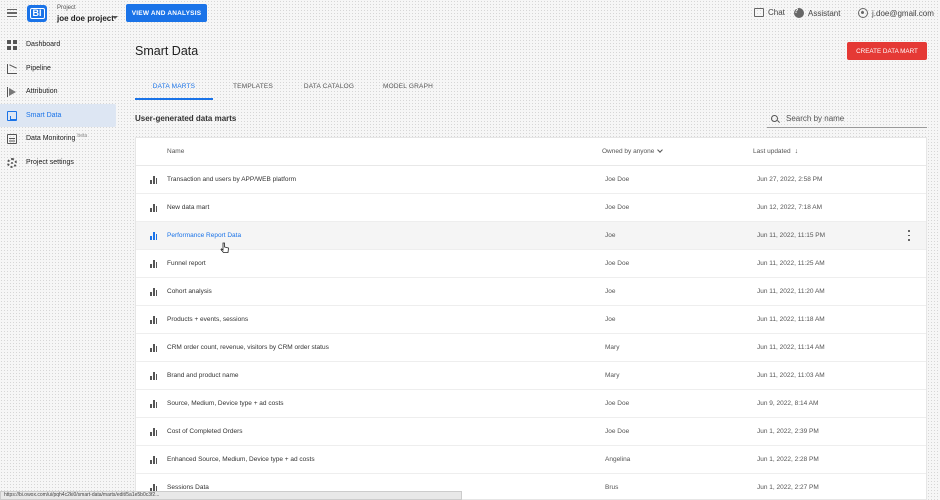 This screenshot has width=940, height=500. I want to click on chat-label: Chat, so click(776, 12).